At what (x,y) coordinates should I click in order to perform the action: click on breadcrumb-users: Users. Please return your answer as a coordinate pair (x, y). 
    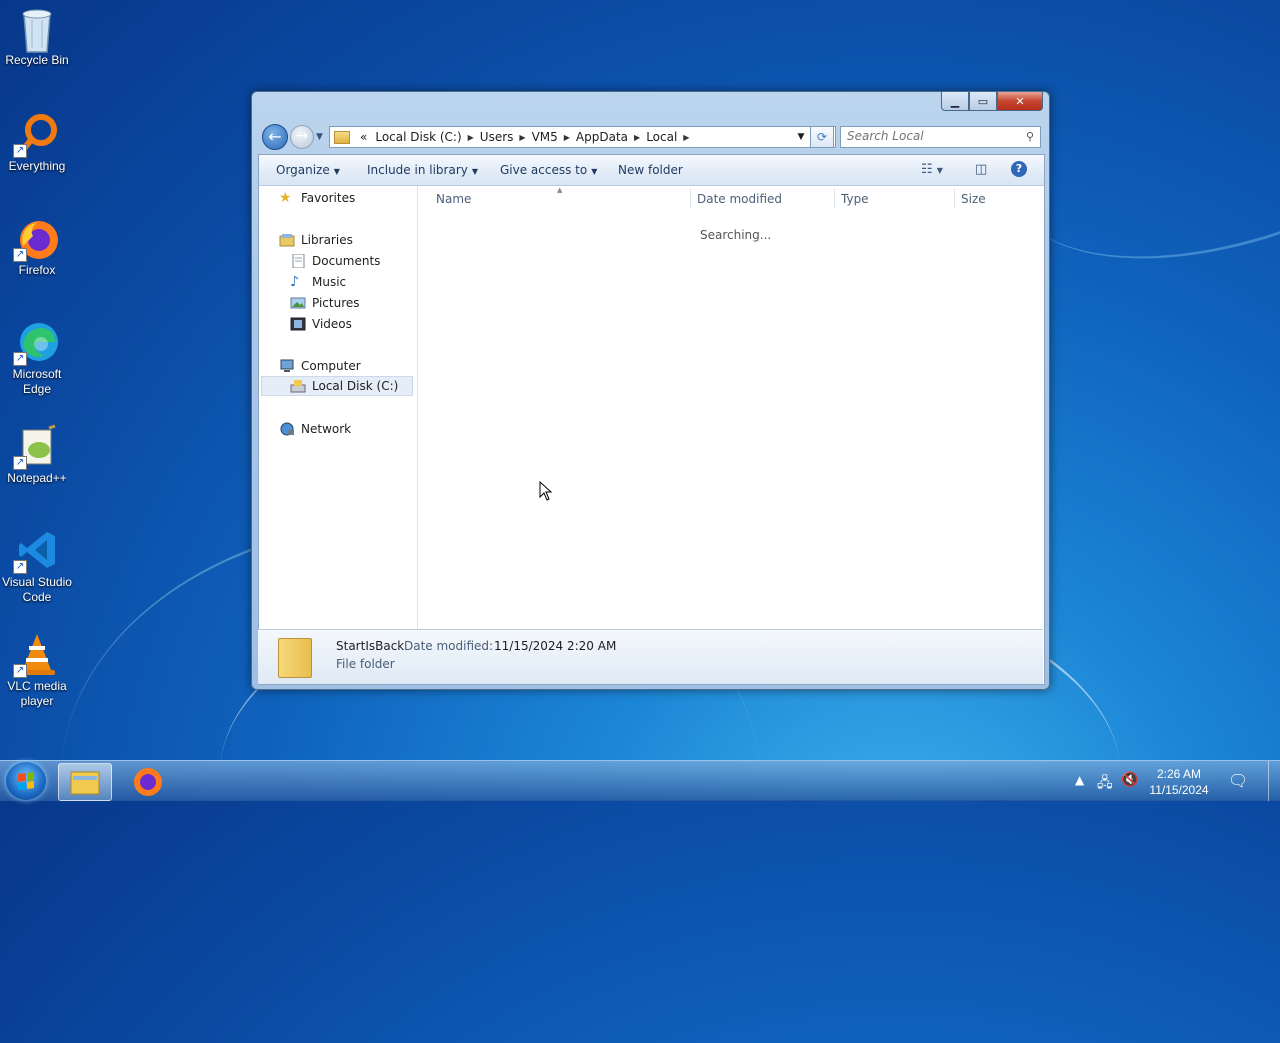
    Looking at the image, I should click on (497, 137).